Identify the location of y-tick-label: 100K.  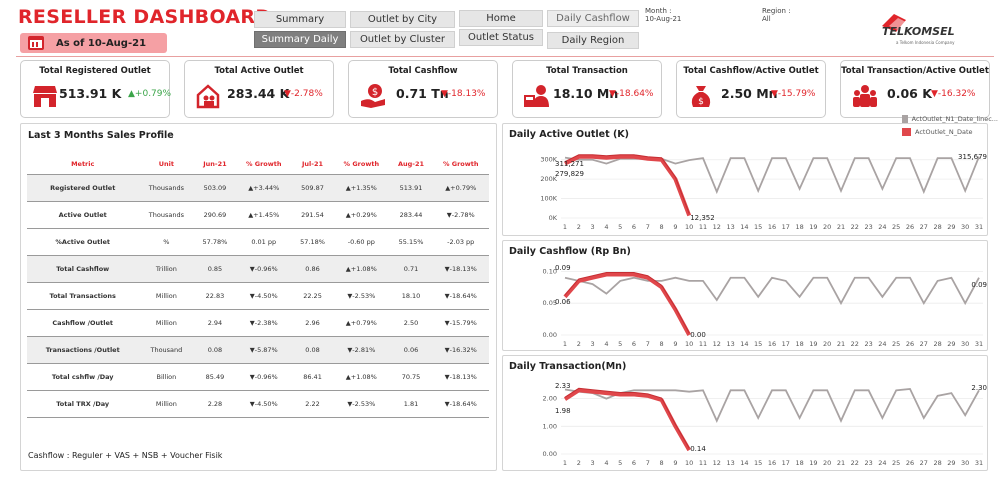
(548, 199).